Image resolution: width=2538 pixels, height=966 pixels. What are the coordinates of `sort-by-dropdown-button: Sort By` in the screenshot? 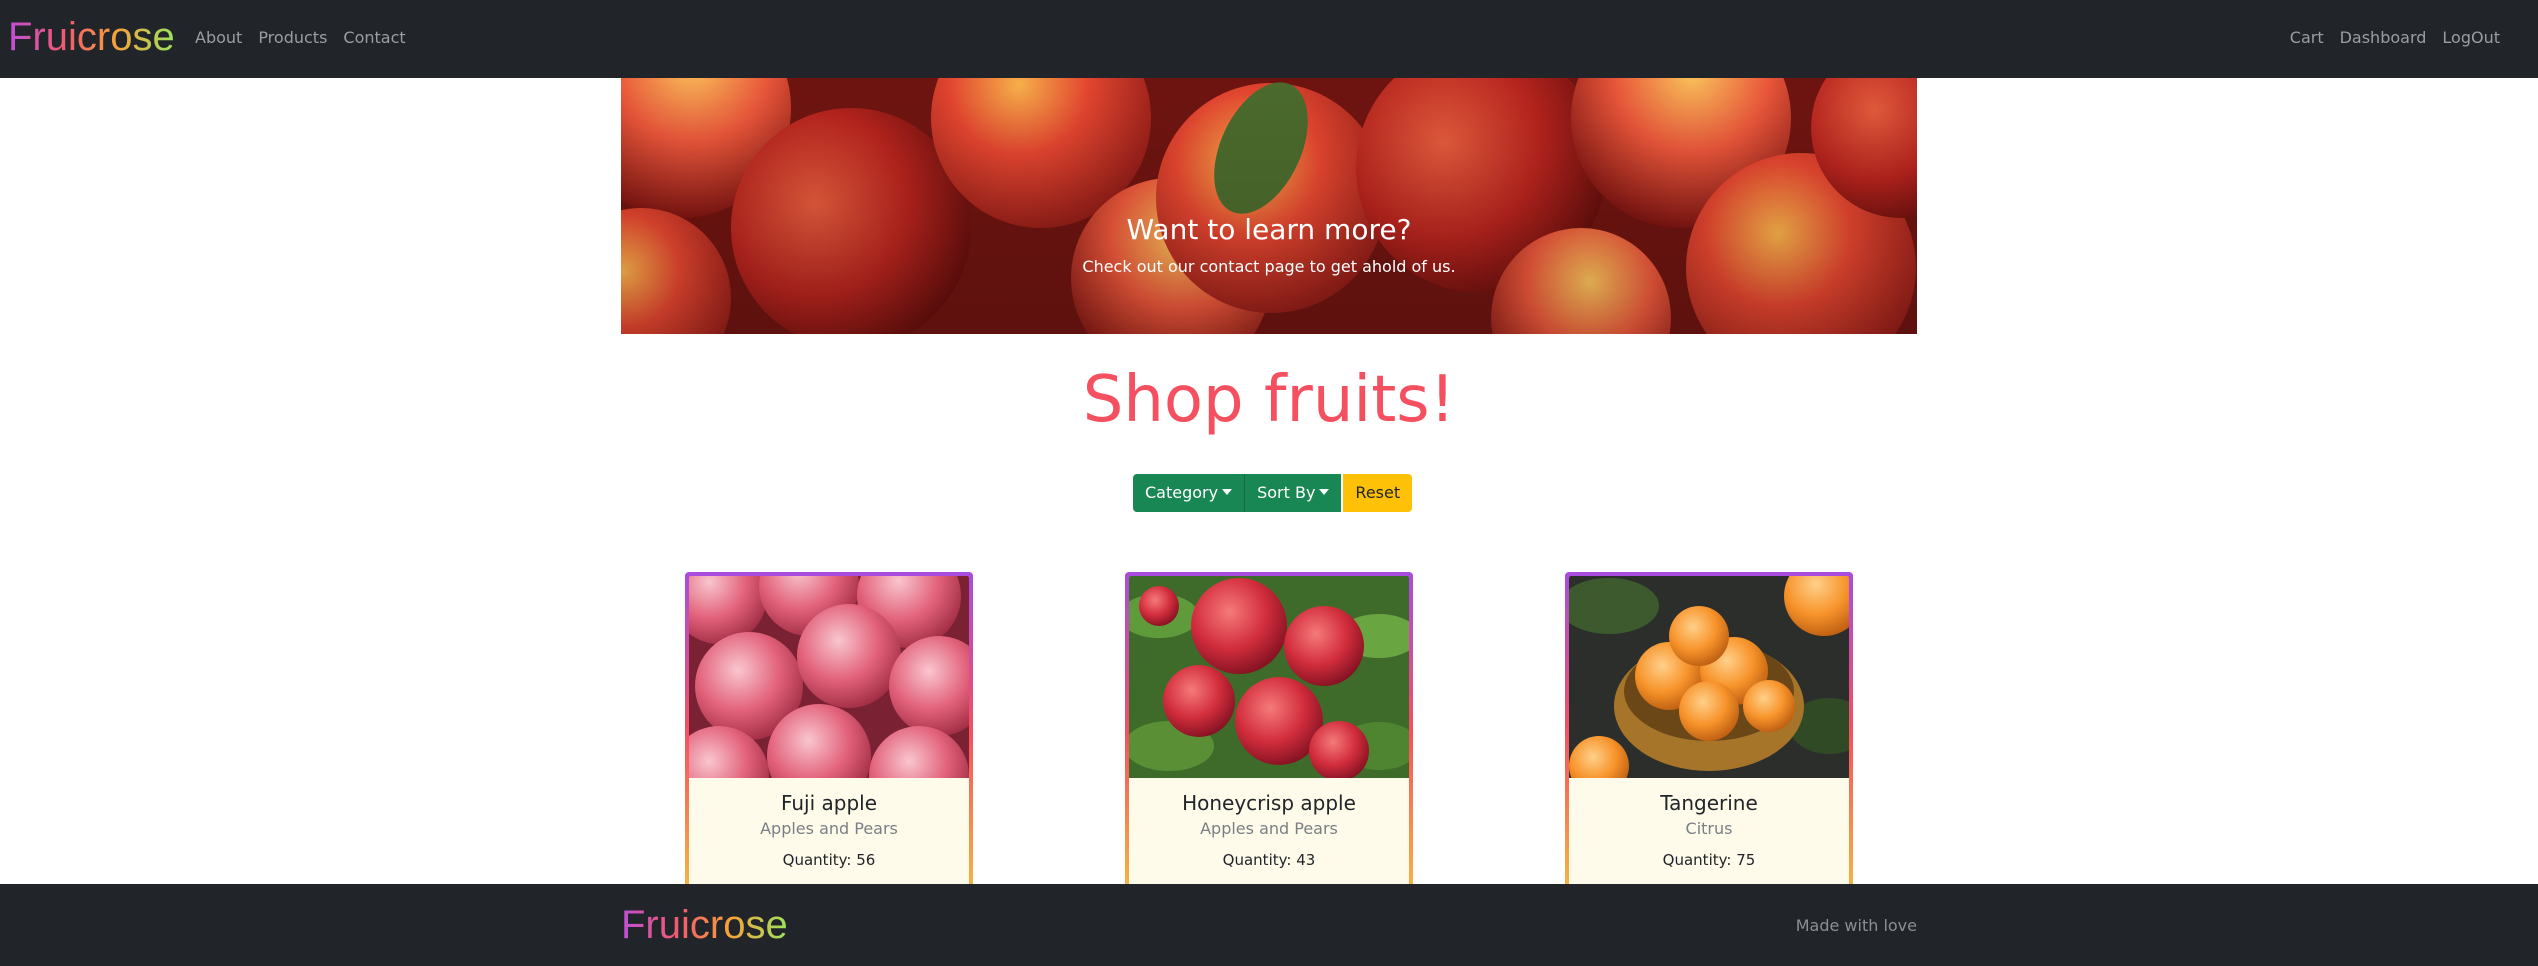 It's located at (1293, 493).